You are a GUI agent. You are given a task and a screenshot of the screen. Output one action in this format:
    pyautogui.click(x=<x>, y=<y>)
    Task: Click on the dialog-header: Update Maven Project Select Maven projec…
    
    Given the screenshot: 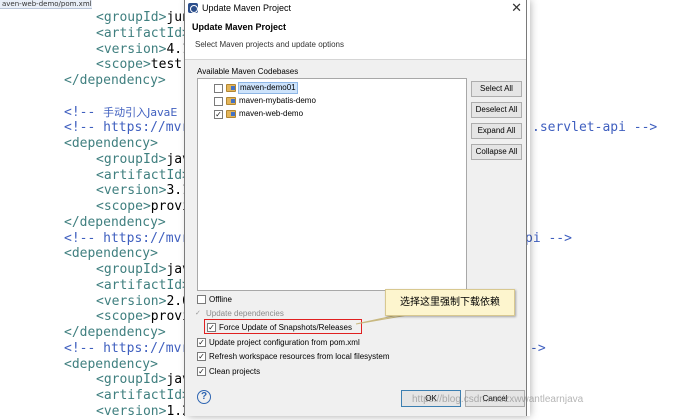 What is the action you would take?
    pyautogui.click(x=355, y=38)
    